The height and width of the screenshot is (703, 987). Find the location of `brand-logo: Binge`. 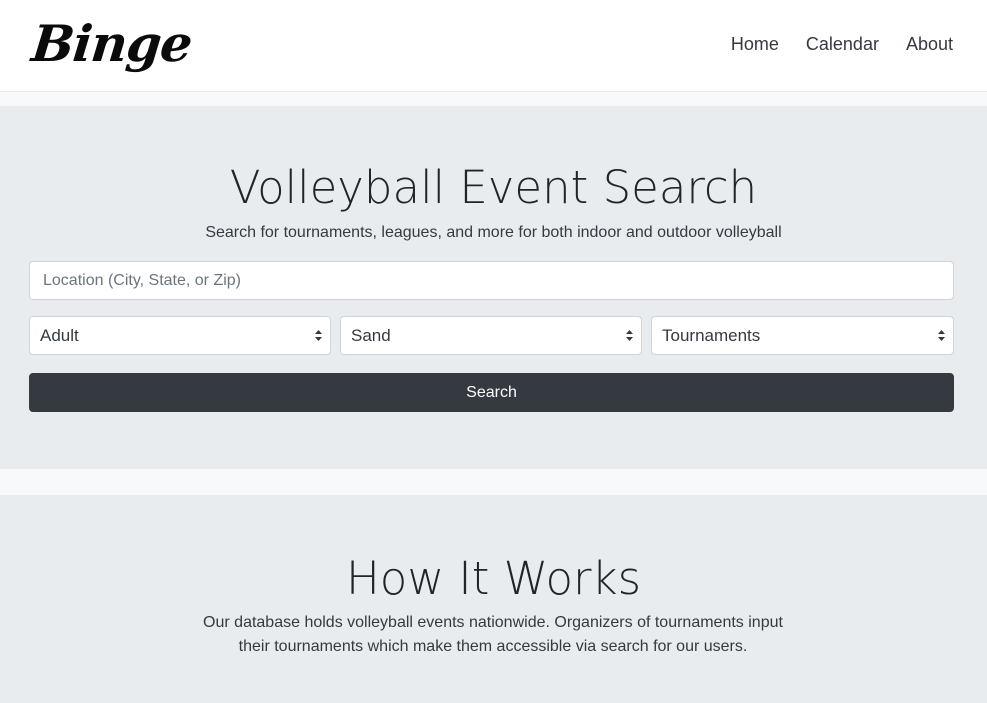

brand-logo: Binge is located at coordinates (111, 44).